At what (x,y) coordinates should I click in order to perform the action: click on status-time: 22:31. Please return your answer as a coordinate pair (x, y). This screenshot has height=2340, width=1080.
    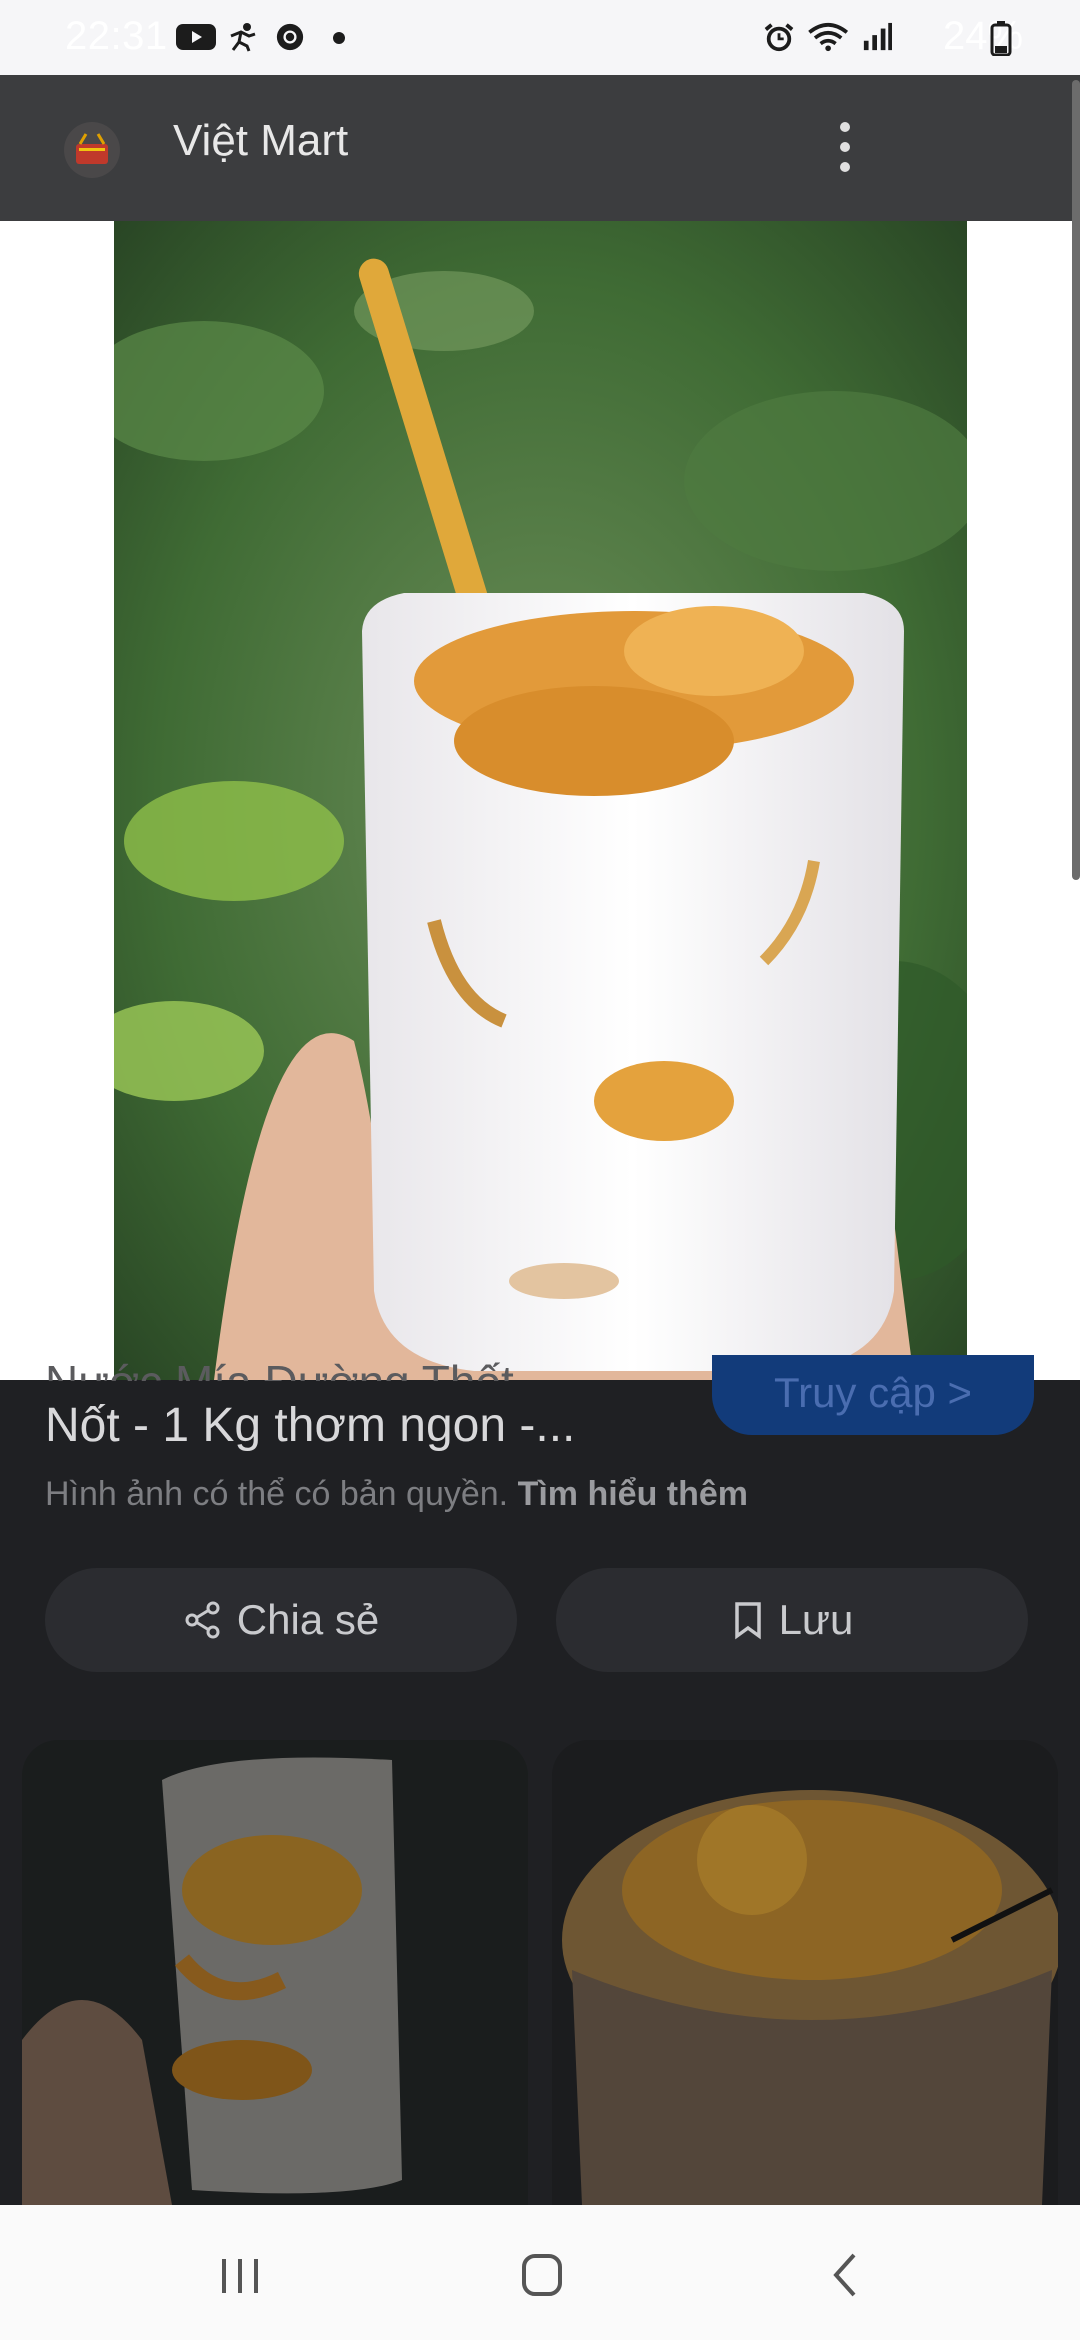
    Looking at the image, I should click on (116, 36).